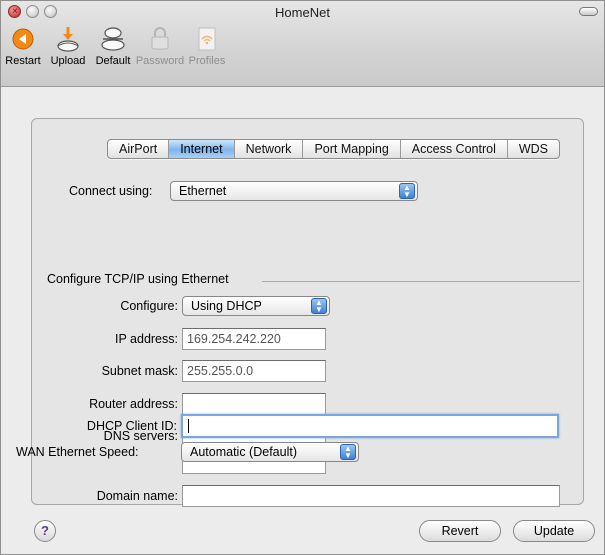  Describe the element at coordinates (146, 339) in the screenshot. I see `ip-address-label: IP address:` at that location.